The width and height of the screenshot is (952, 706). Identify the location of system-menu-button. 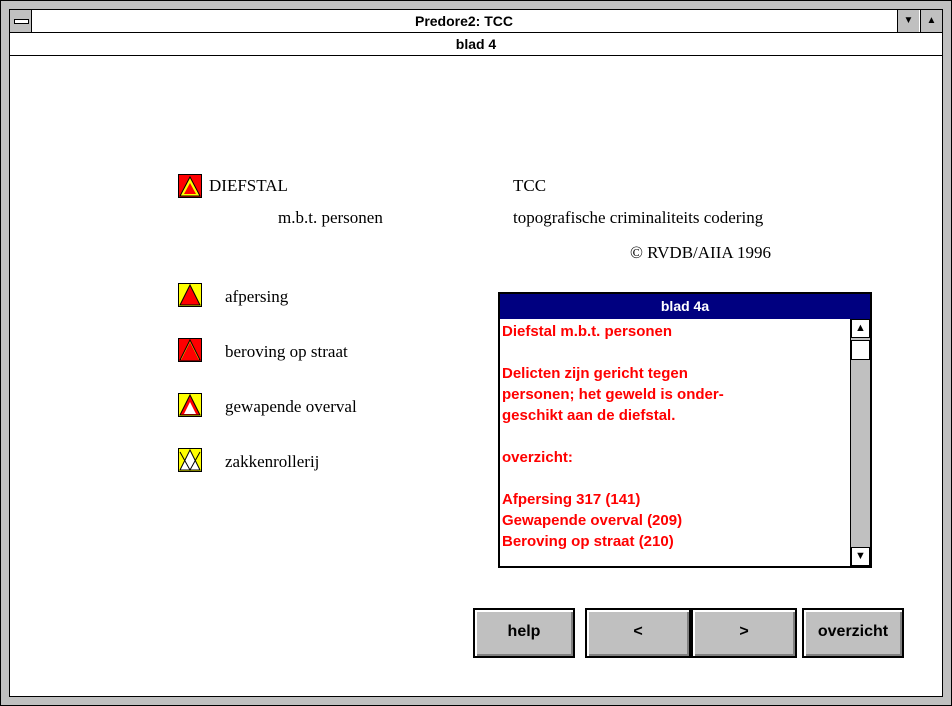
(21, 21).